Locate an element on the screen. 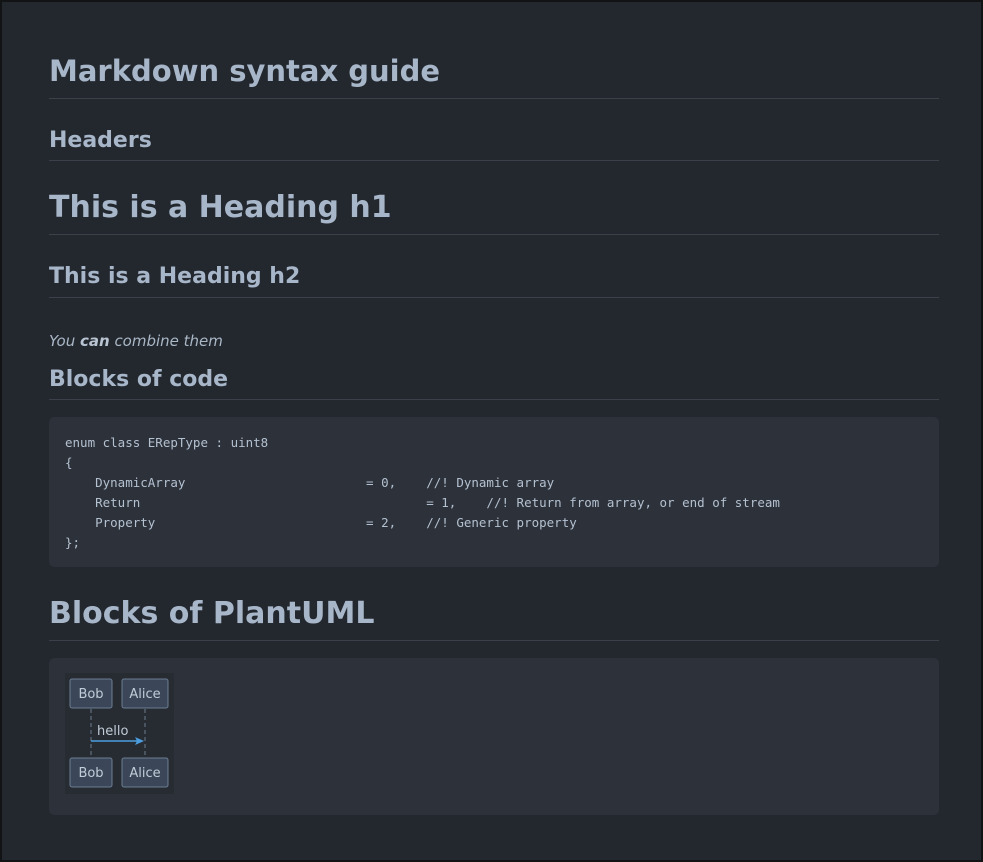  section-headers-title: Headers is located at coordinates (494, 143).